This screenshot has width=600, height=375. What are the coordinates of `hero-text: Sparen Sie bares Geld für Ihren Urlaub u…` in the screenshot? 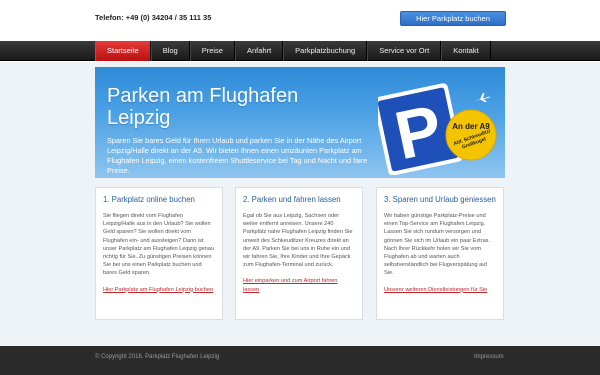 It's located at (237, 155).